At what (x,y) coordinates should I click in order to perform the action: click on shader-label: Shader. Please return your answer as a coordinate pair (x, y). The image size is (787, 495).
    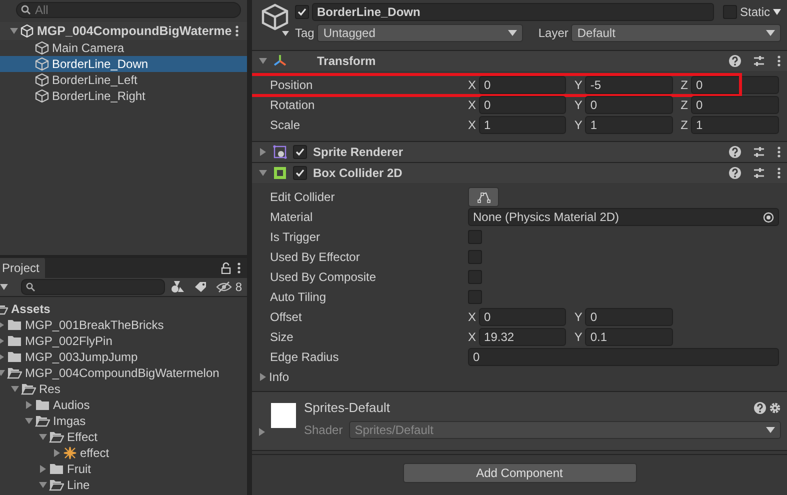
    Looking at the image, I should click on (323, 430).